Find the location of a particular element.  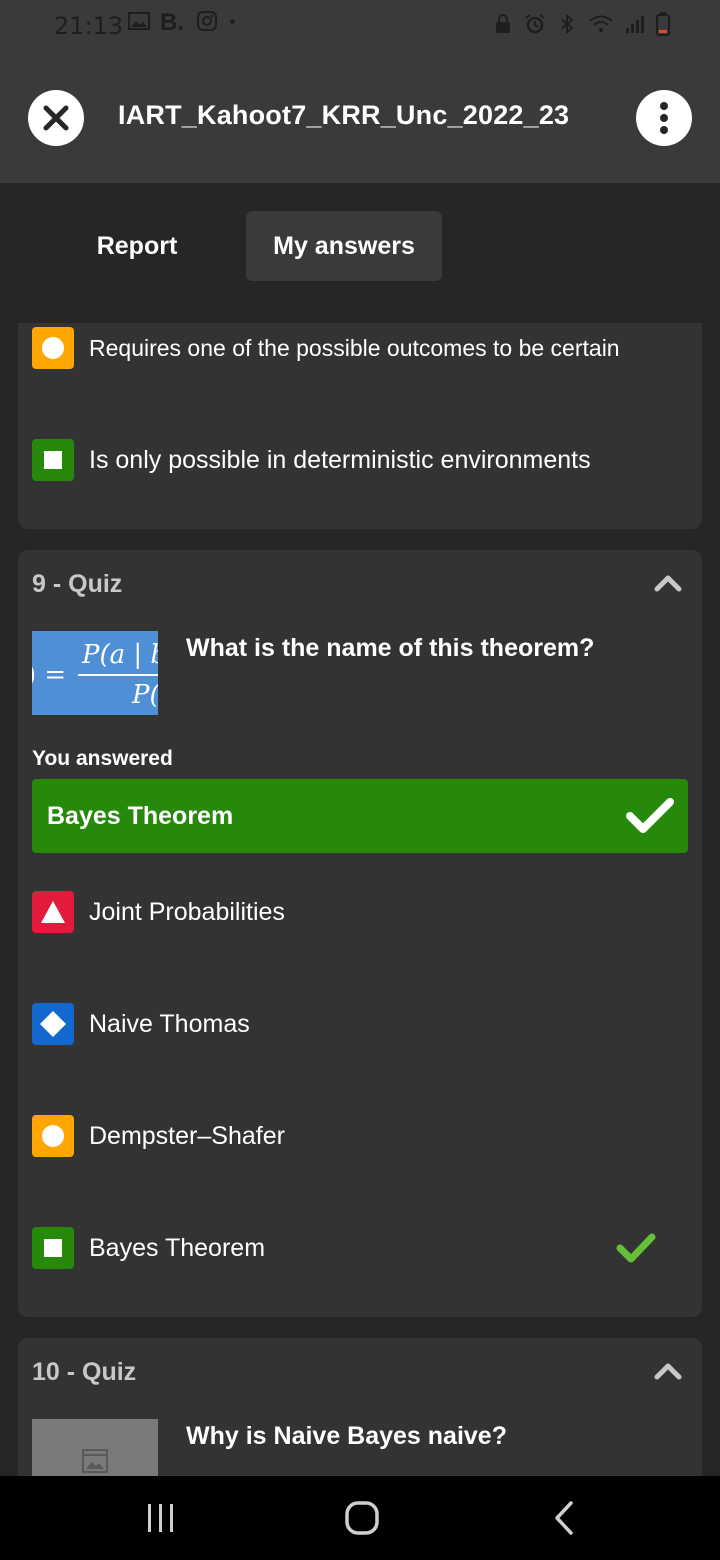

tab-bar: Report My answers is located at coordinates (360, 253).